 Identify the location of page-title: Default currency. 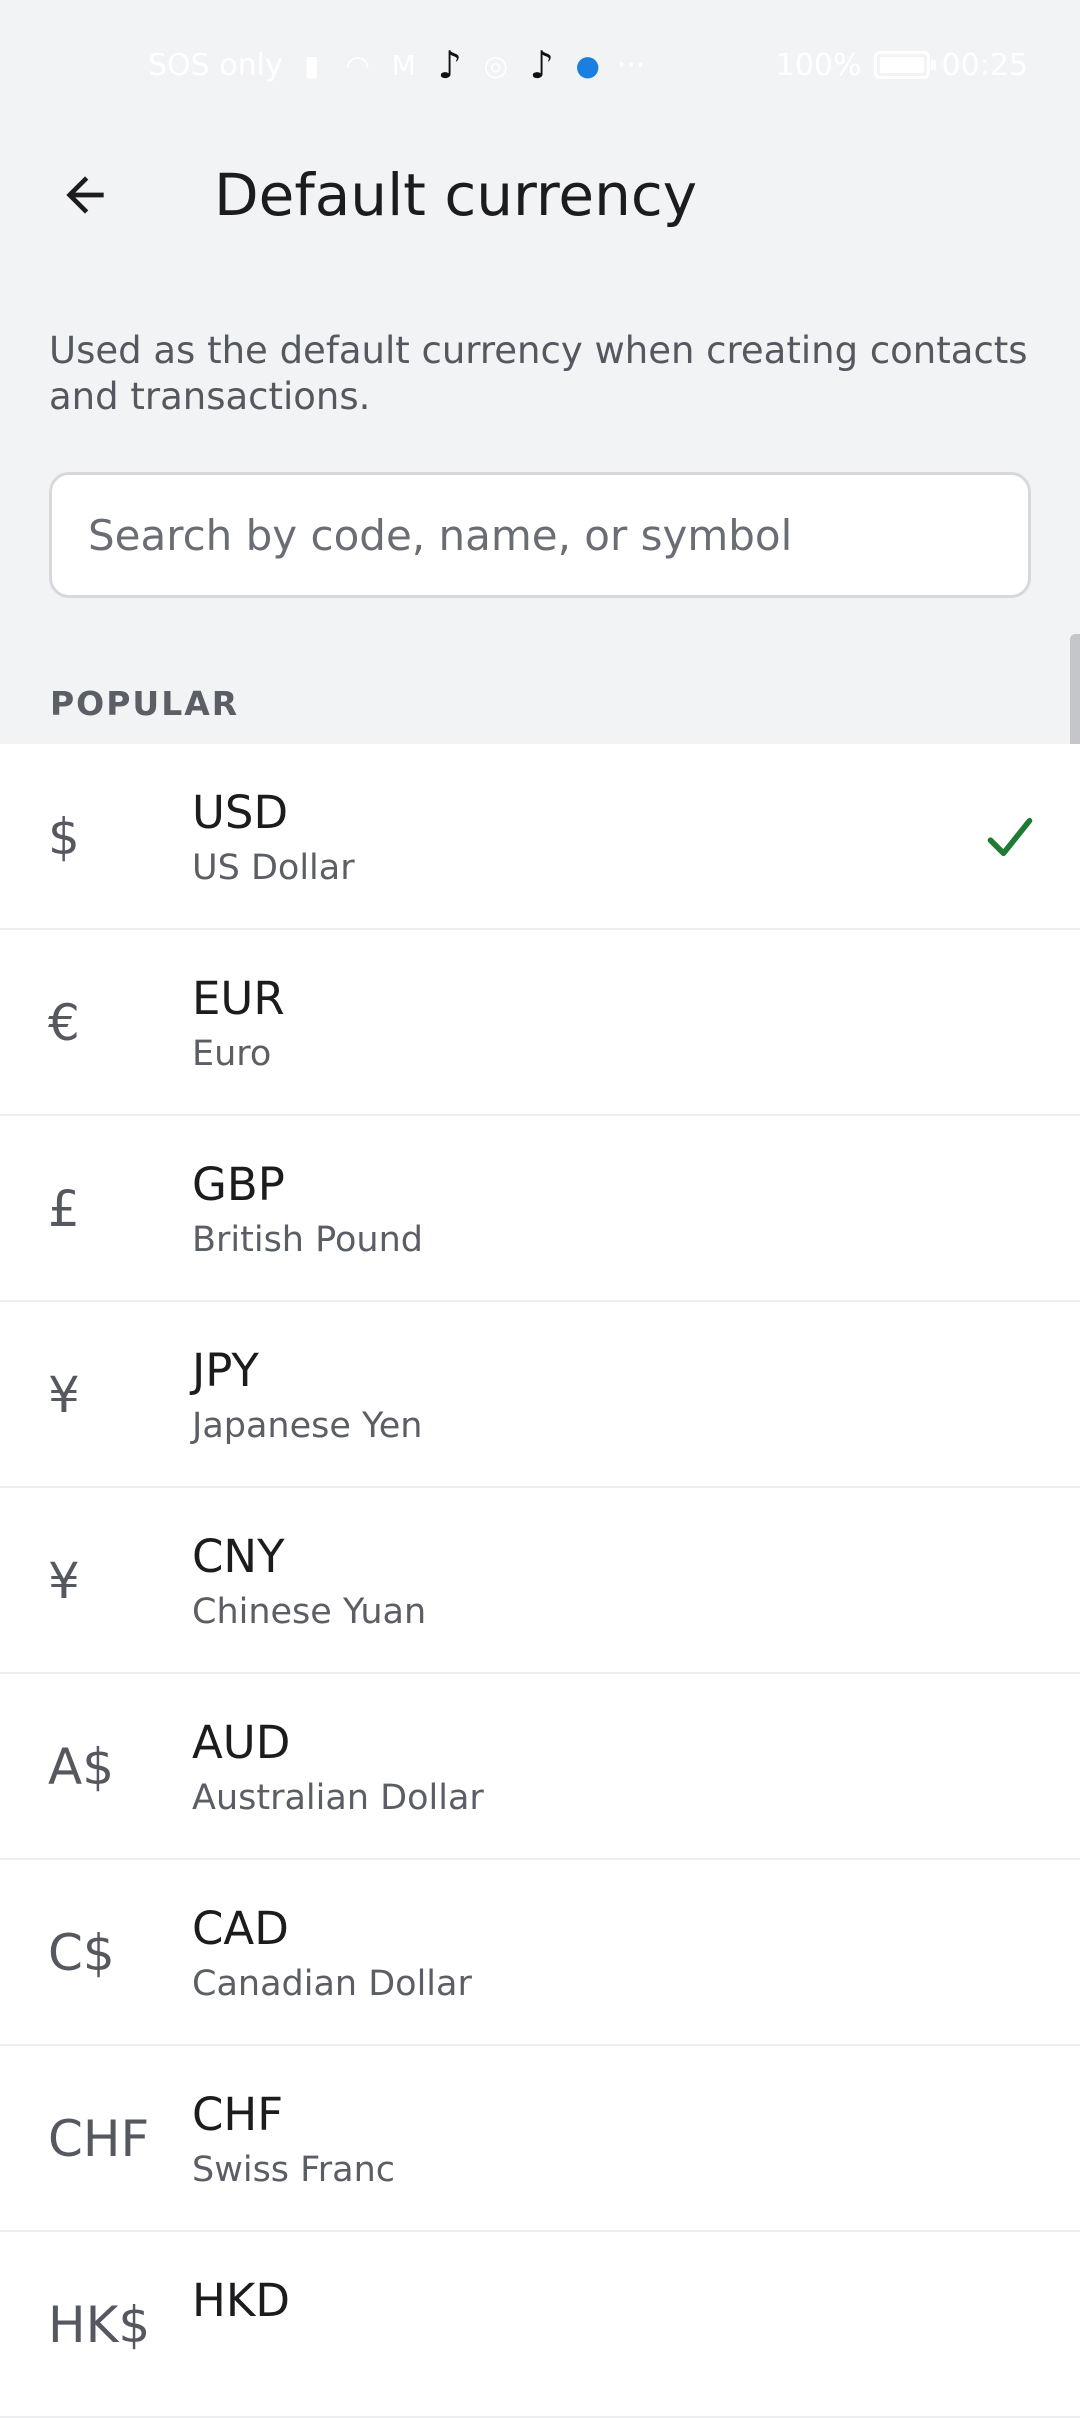
(456, 195).